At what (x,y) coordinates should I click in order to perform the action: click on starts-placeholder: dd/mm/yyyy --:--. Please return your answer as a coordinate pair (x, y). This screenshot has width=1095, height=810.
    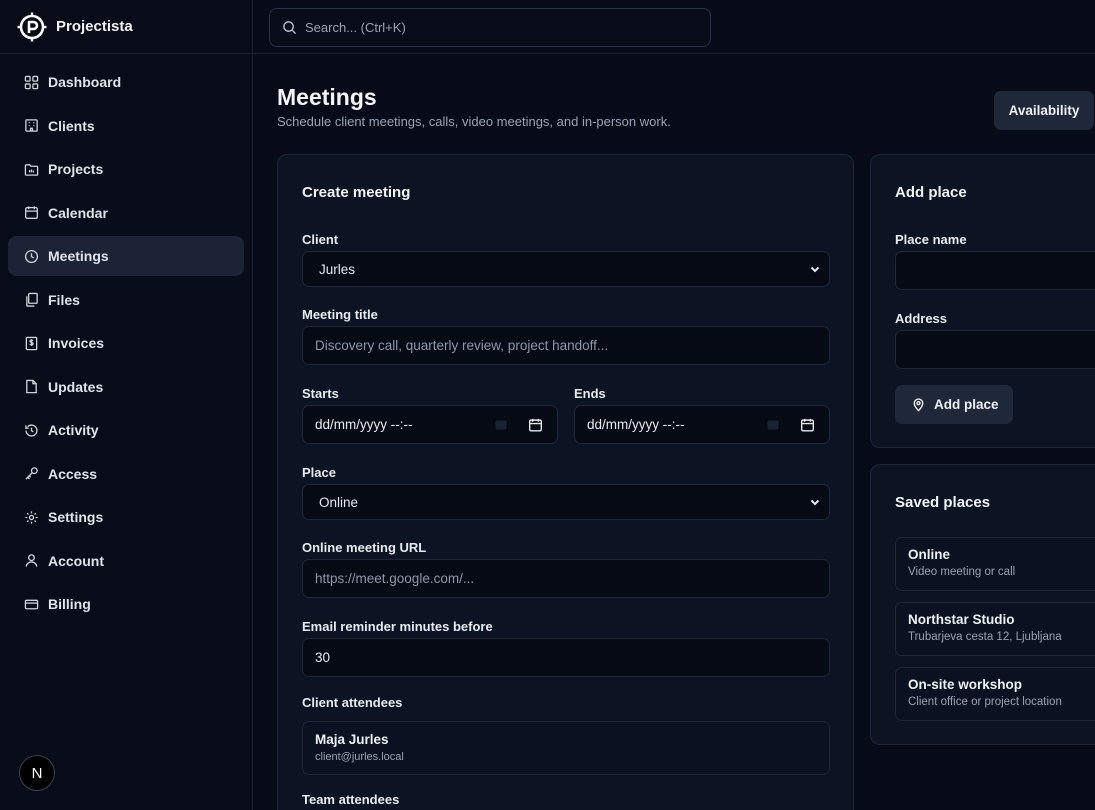
    Looking at the image, I should click on (364, 424).